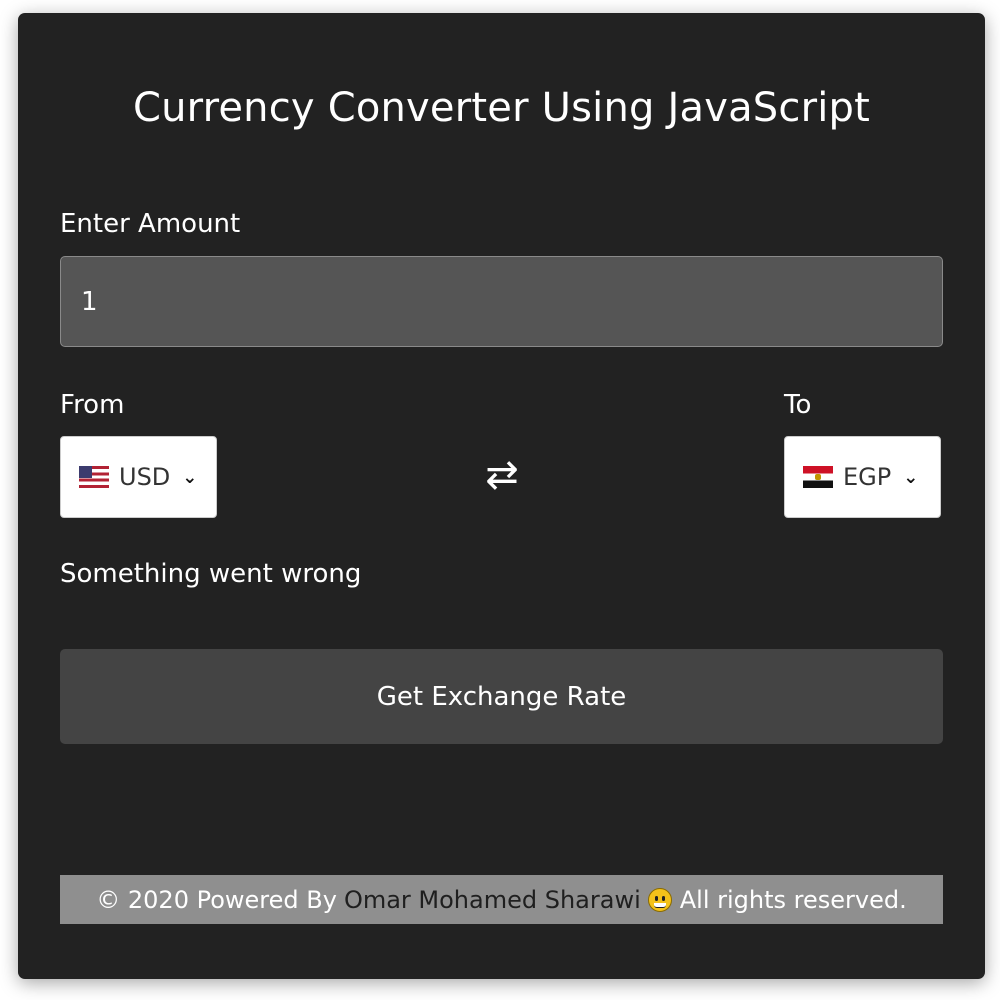 The height and width of the screenshot is (1000, 1000). What do you see at coordinates (798, 405) in the screenshot?
I see `to-label: To` at bounding box center [798, 405].